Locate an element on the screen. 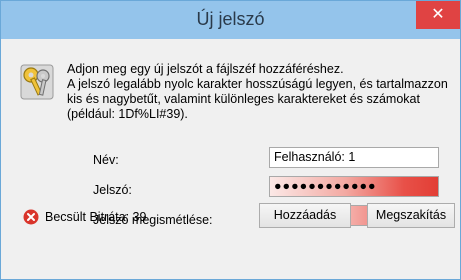 The height and width of the screenshot is (280, 461). cancel-button: Megszakítás is located at coordinates (411, 215).